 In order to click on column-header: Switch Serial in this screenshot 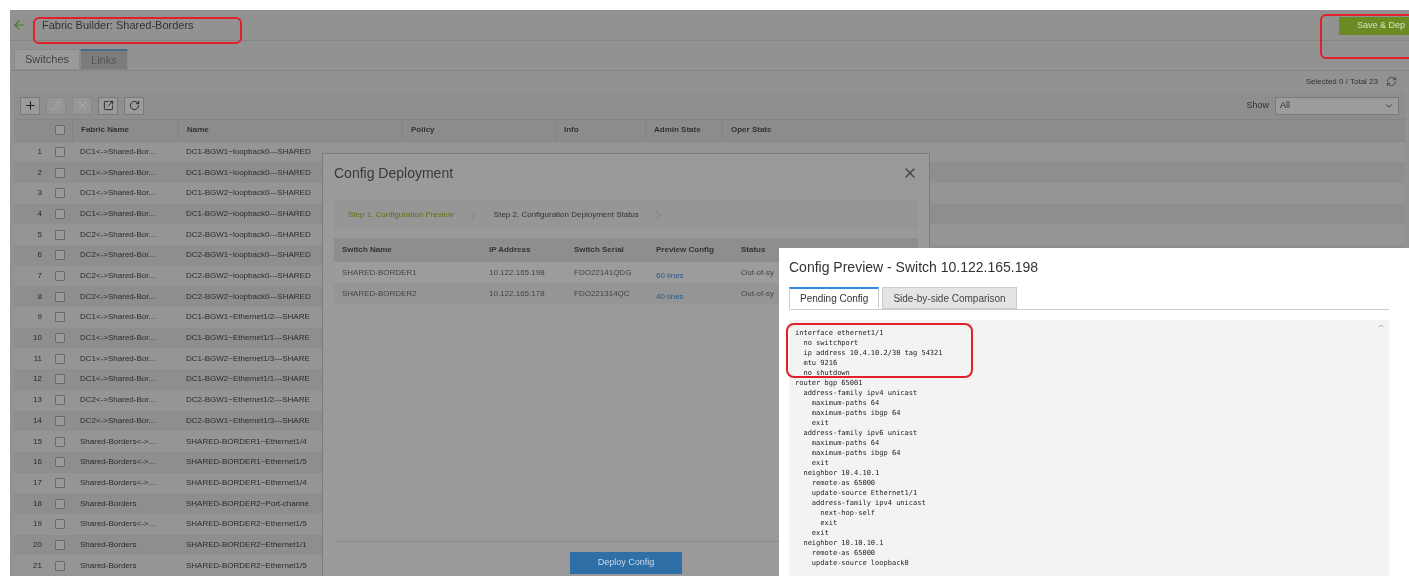, I will do `click(599, 250)`.